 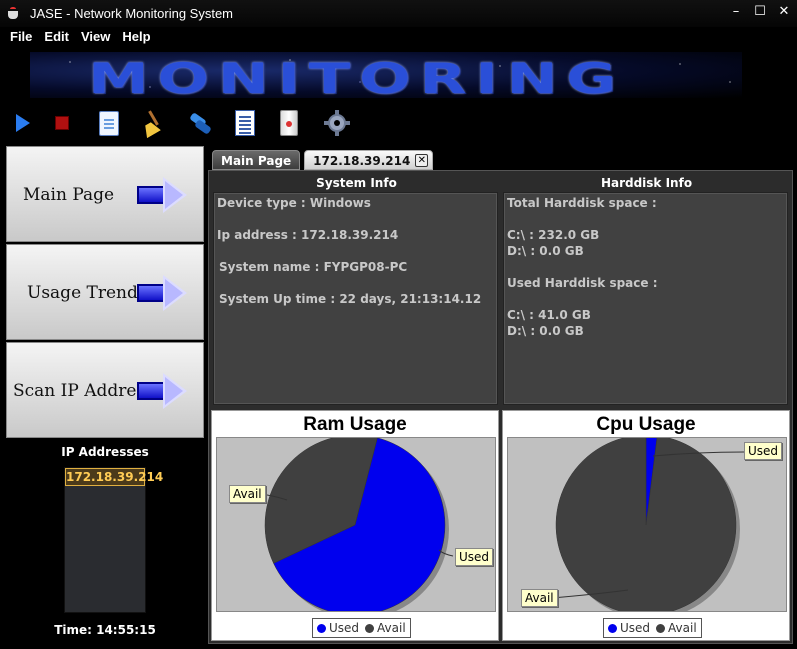 I want to click on cpu-usage-chart: Cpu Usage Used Avail Used Avail, so click(x=646, y=525).